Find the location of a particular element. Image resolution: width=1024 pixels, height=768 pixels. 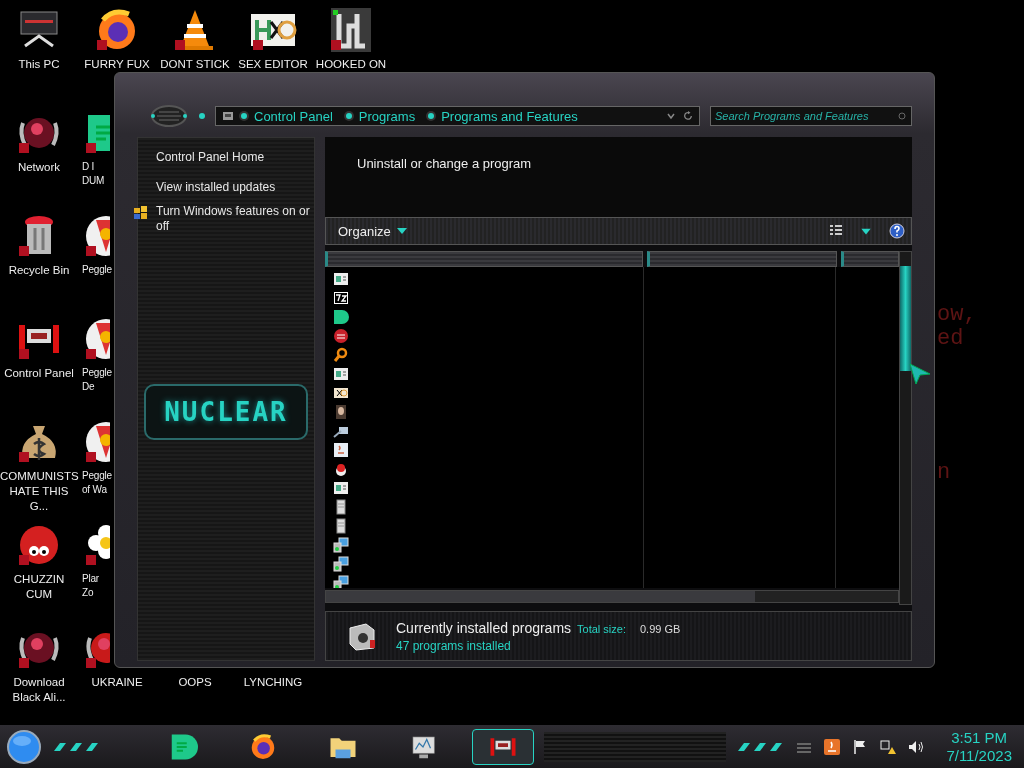

search-icon is located at coordinates (902, 116).